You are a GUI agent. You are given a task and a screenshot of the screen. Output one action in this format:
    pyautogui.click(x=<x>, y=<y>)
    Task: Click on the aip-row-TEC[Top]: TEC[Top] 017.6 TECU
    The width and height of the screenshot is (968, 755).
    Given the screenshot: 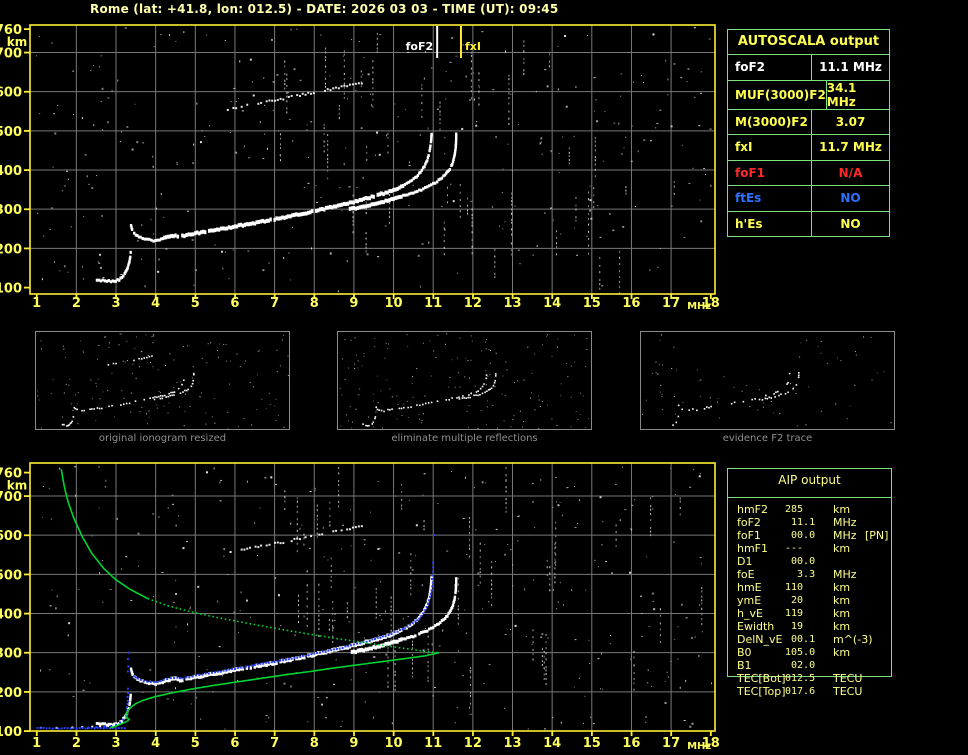 What is the action you would take?
    pyautogui.click(x=817, y=691)
    